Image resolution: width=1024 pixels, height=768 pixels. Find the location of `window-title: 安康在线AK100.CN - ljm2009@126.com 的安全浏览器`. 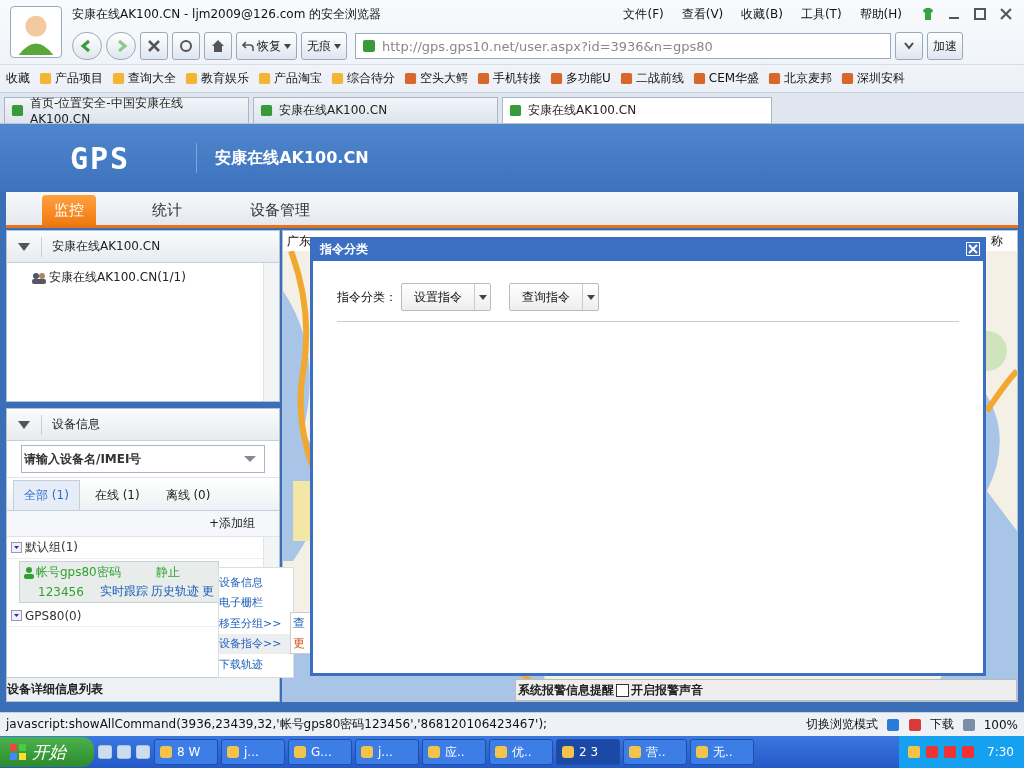

window-title: 安康在线AK100.CN - ljm2009@126.com 的安全浏览器 is located at coordinates (227, 14).